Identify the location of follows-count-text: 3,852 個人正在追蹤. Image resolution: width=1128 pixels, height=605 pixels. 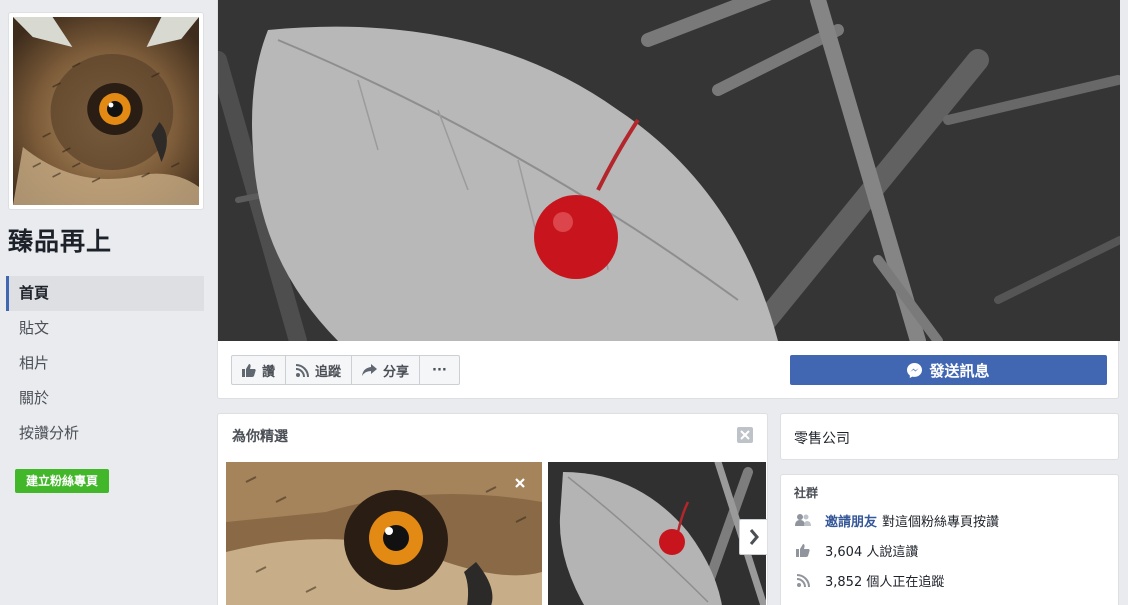
(885, 582).